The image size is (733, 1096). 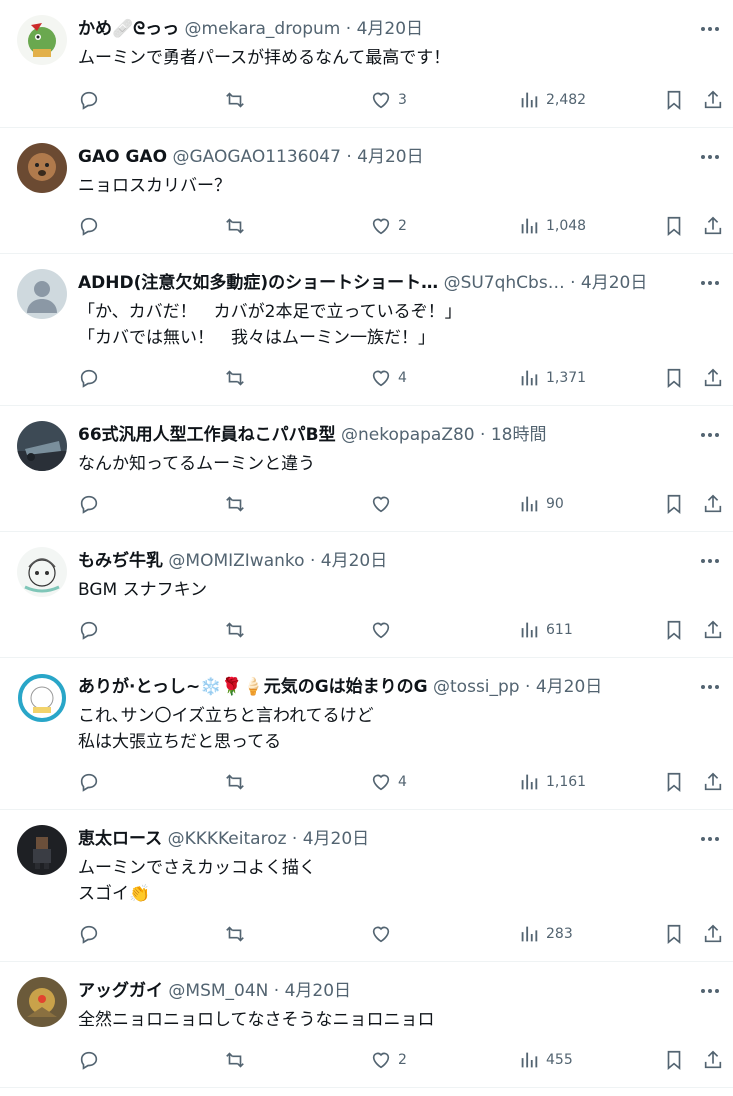 I want to click on views-button: 1,371, so click(x=552, y=378).